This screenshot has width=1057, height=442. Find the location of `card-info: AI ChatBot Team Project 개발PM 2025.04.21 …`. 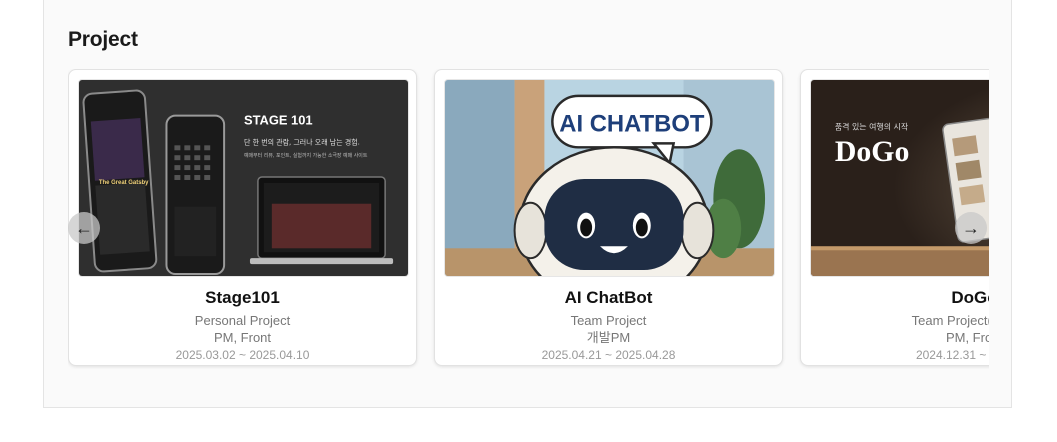

card-info: AI ChatBot Team Project 개발PM 2025.04.21 … is located at coordinates (608, 326).